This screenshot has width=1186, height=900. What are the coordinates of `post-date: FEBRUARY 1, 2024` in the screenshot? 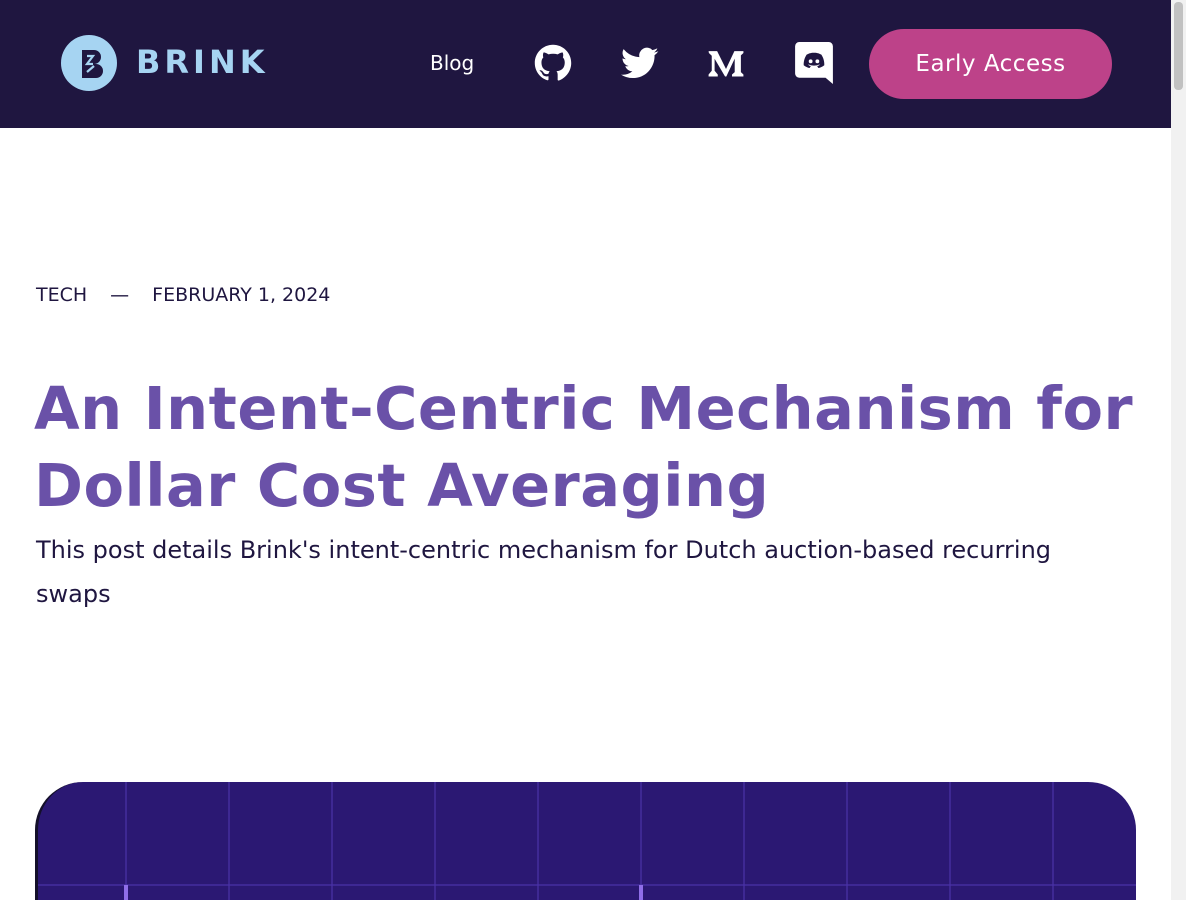 It's located at (241, 295).